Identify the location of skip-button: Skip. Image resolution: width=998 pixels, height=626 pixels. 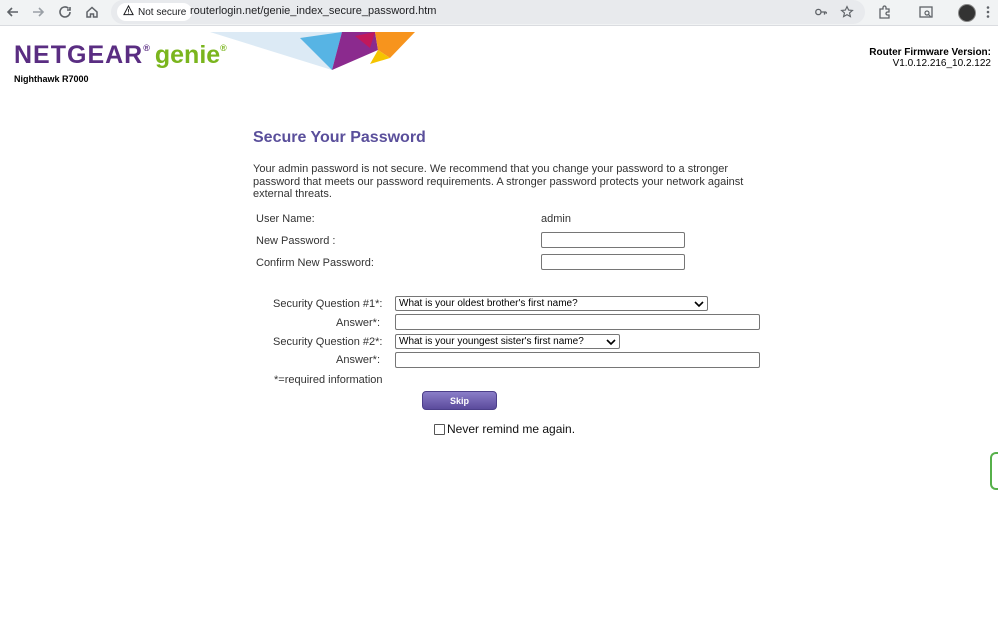
(459, 400).